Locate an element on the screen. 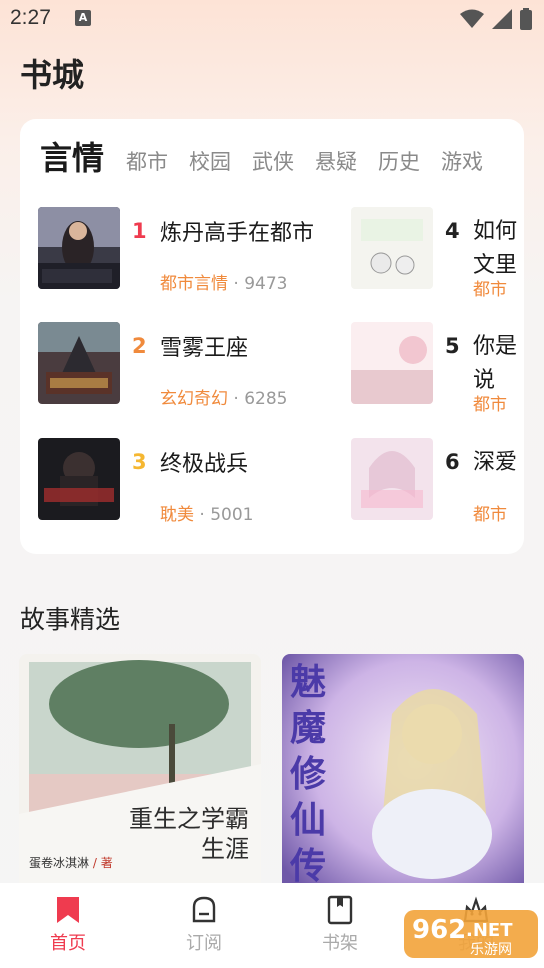 The width and height of the screenshot is (544, 968). status-icons is located at coordinates (496, 19).